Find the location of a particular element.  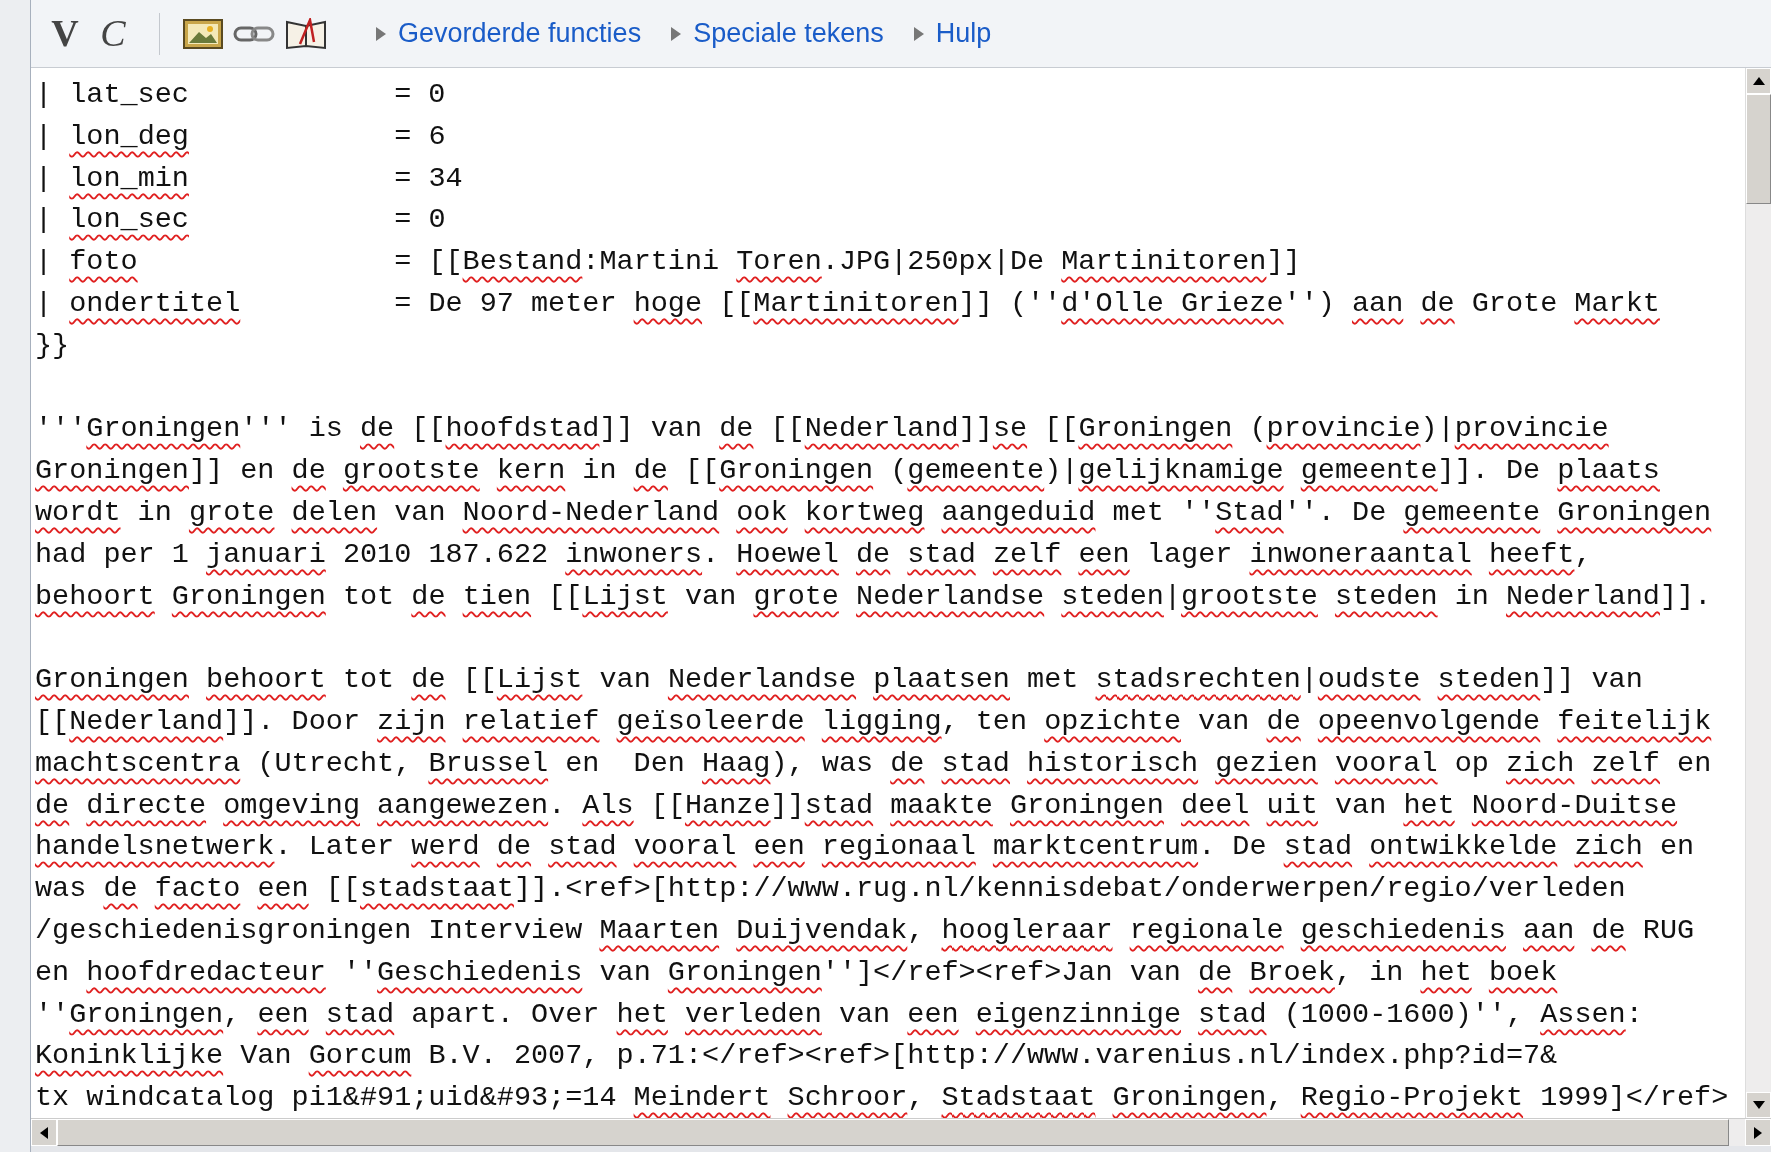

text-line: tx windcatalog pi1&#91;uid&#93;=14 Meindert Schroor, Stadstaat Groningen, Regio-Projekt 1999]</ref> is located at coordinates (882, 1098).